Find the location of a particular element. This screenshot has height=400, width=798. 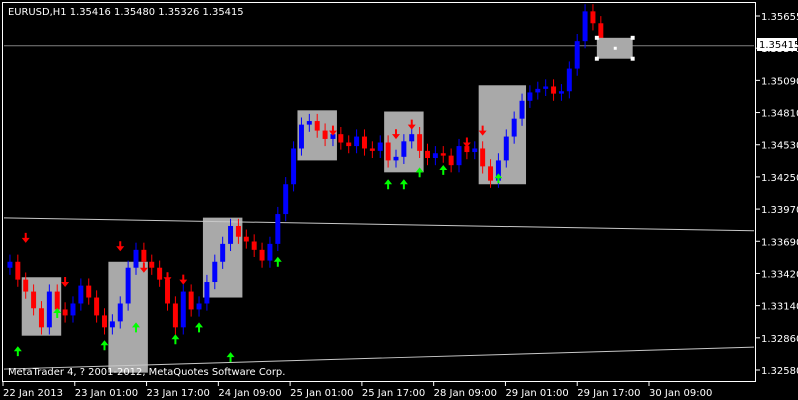

price-tick-label: 1.33970 is located at coordinates (779, 210).